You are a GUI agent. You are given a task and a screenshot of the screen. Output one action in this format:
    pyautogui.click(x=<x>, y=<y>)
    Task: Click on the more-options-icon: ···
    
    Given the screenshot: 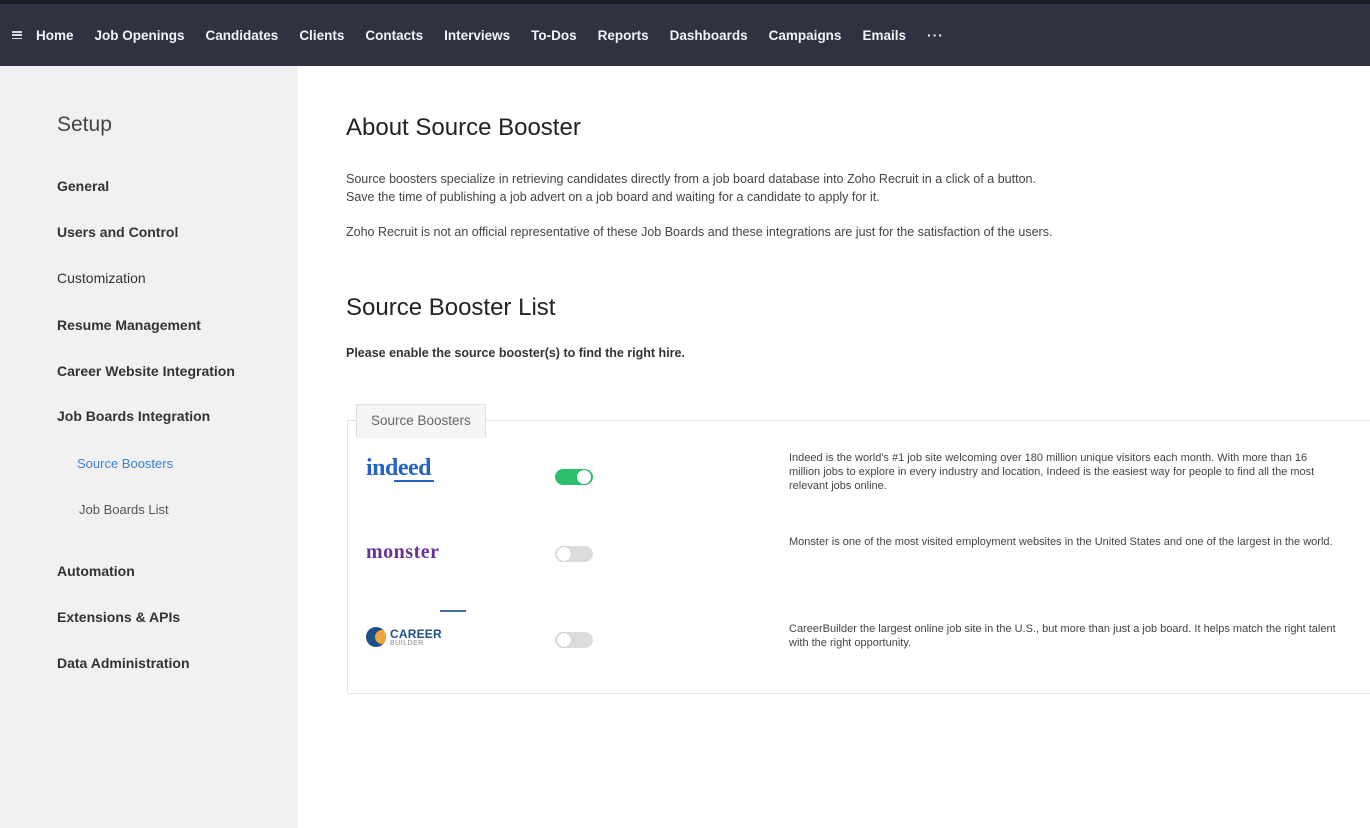 What is the action you would take?
    pyautogui.click(x=935, y=35)
    